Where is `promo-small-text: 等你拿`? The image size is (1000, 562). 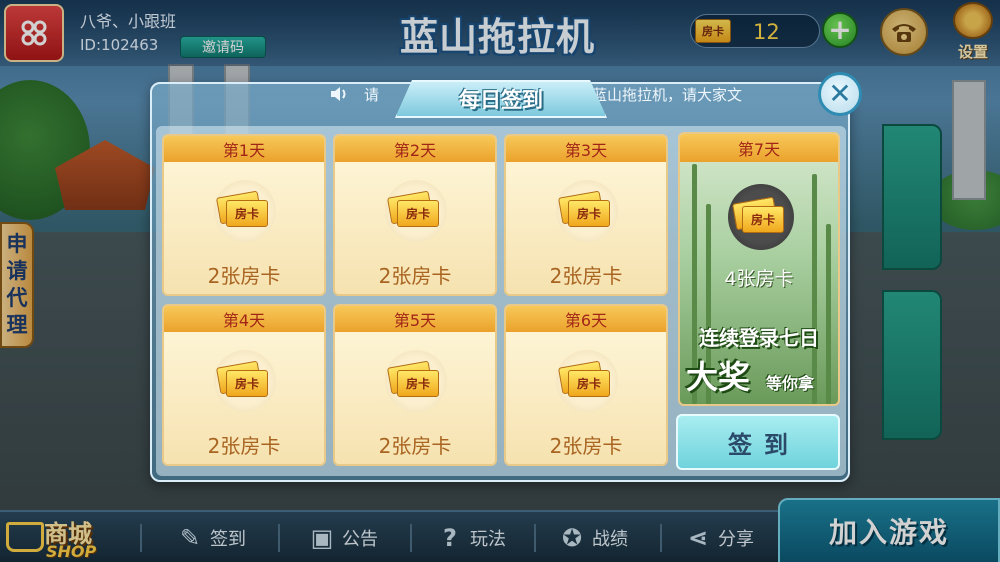 promo-small-text: 等你拿 is located at coordinates (790, 383).